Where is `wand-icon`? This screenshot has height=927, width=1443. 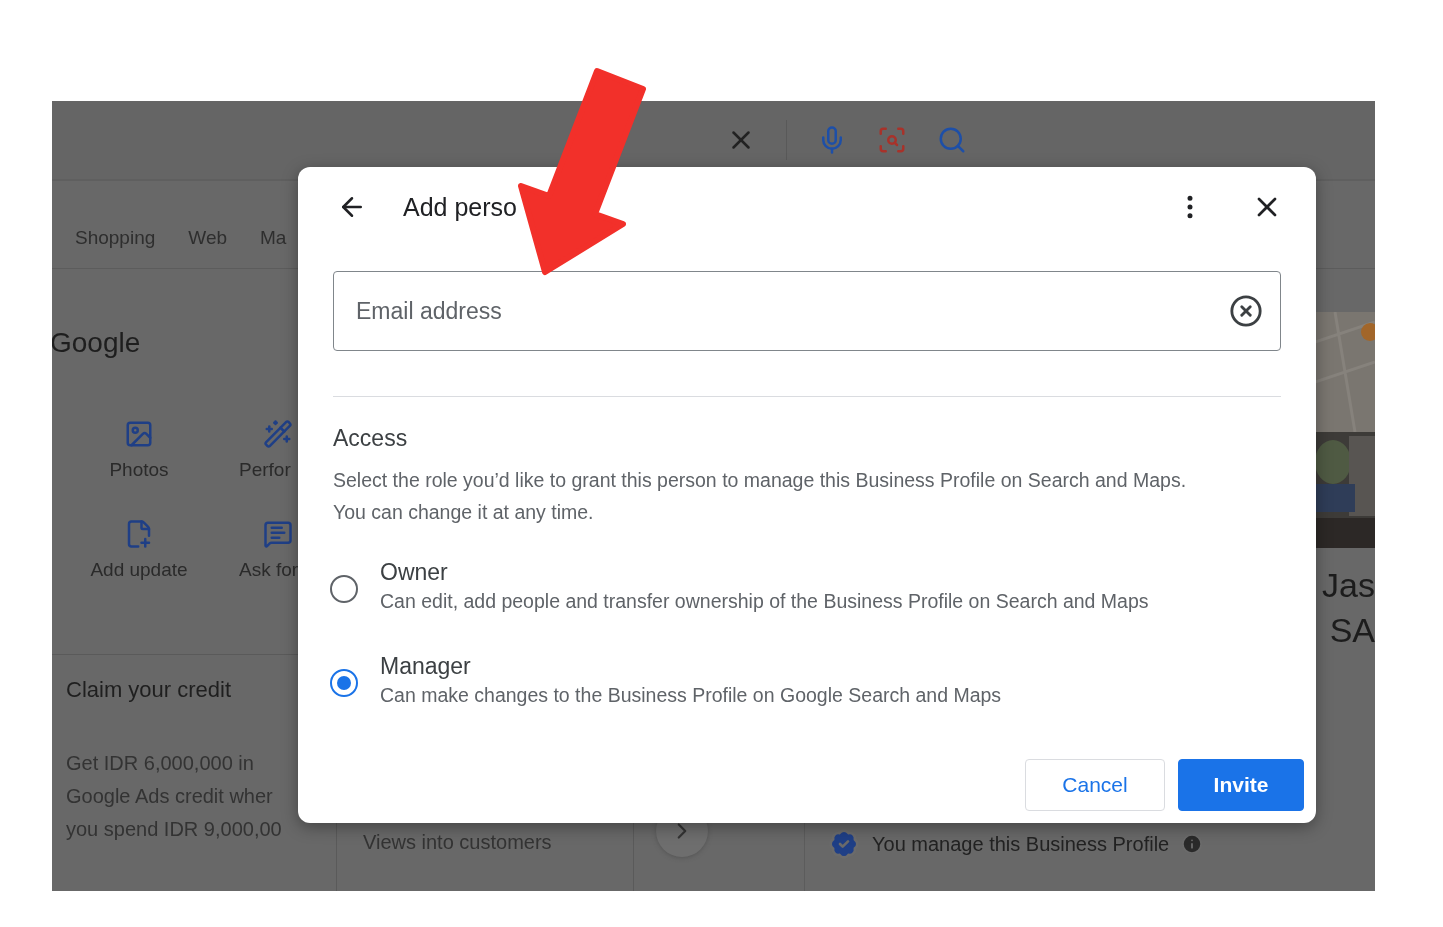 wand-icon is located at coordinates (278, 434).